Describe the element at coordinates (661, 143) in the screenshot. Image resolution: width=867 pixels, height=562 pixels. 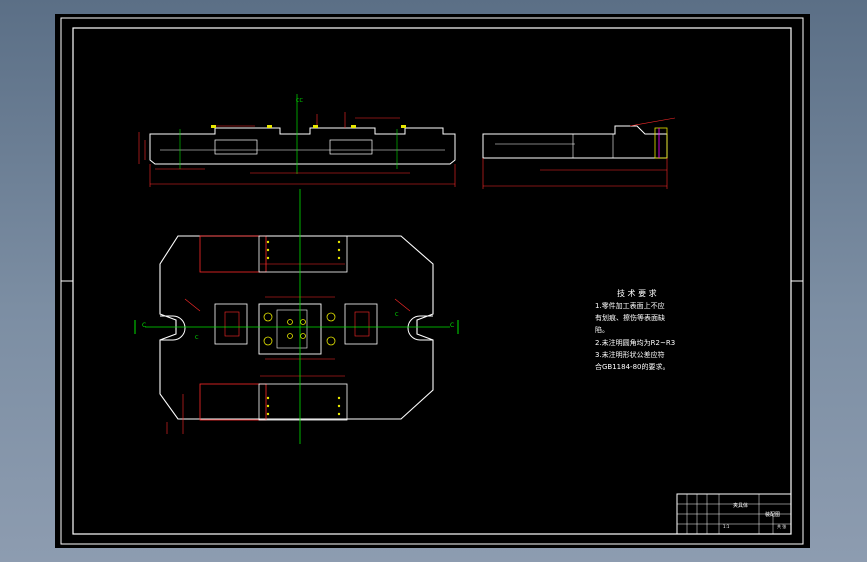
I see `side-end-block` at that location.